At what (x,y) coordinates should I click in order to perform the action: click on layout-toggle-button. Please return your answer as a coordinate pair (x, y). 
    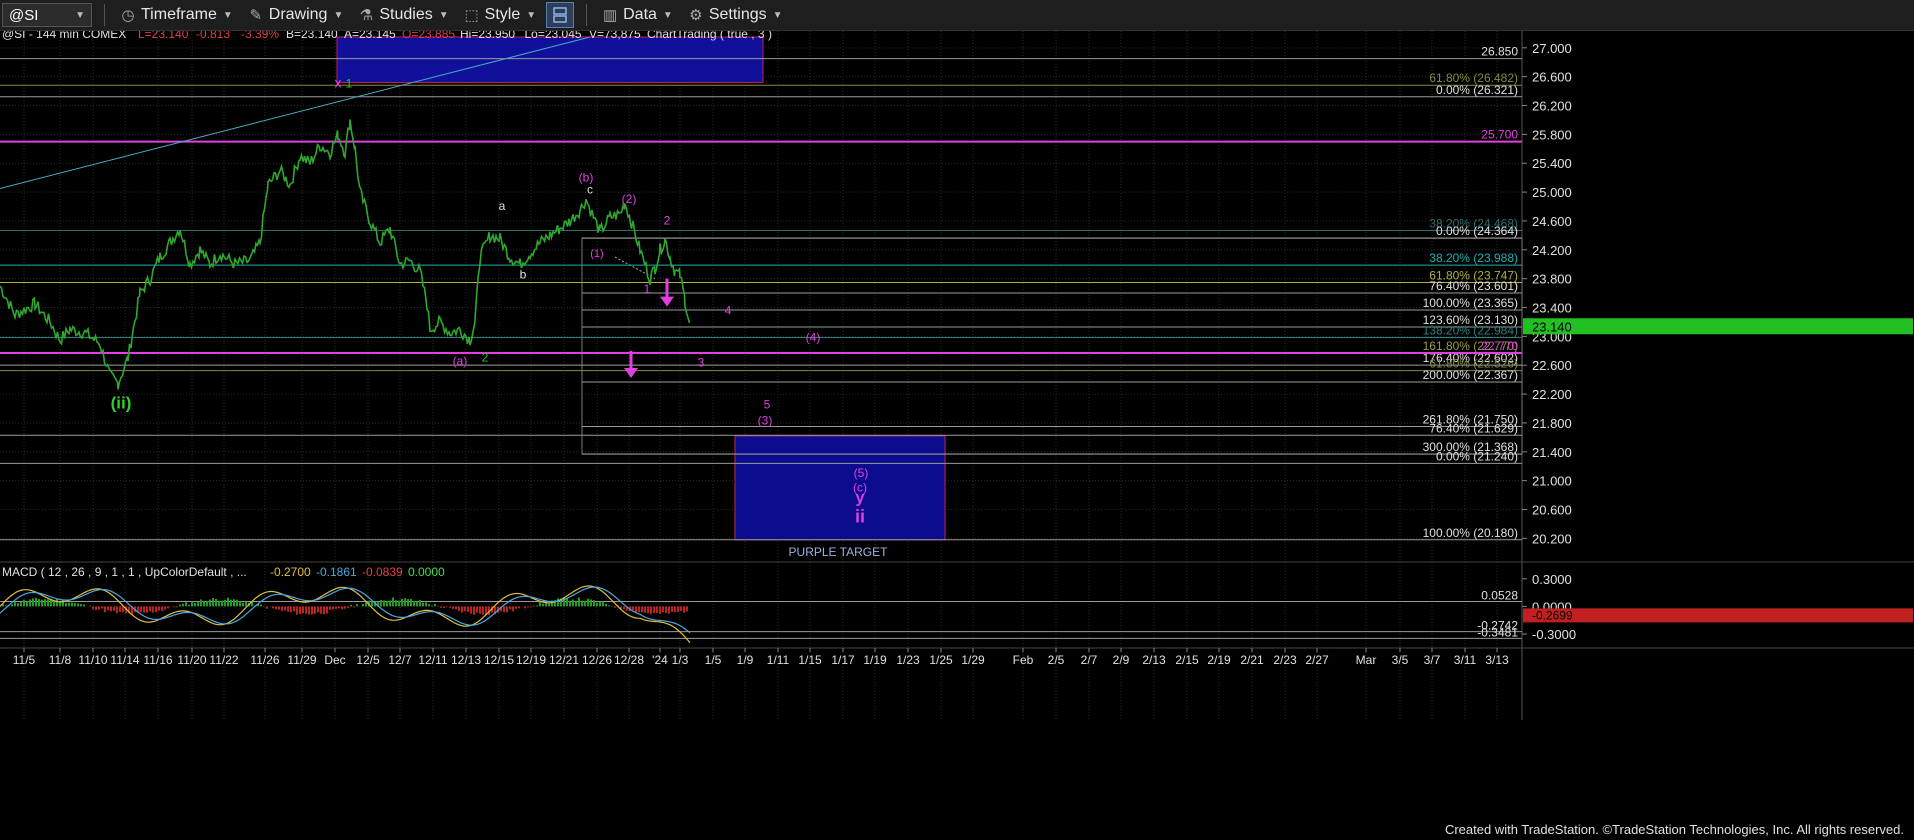
    Looking at the image, I should click on (560, 15).